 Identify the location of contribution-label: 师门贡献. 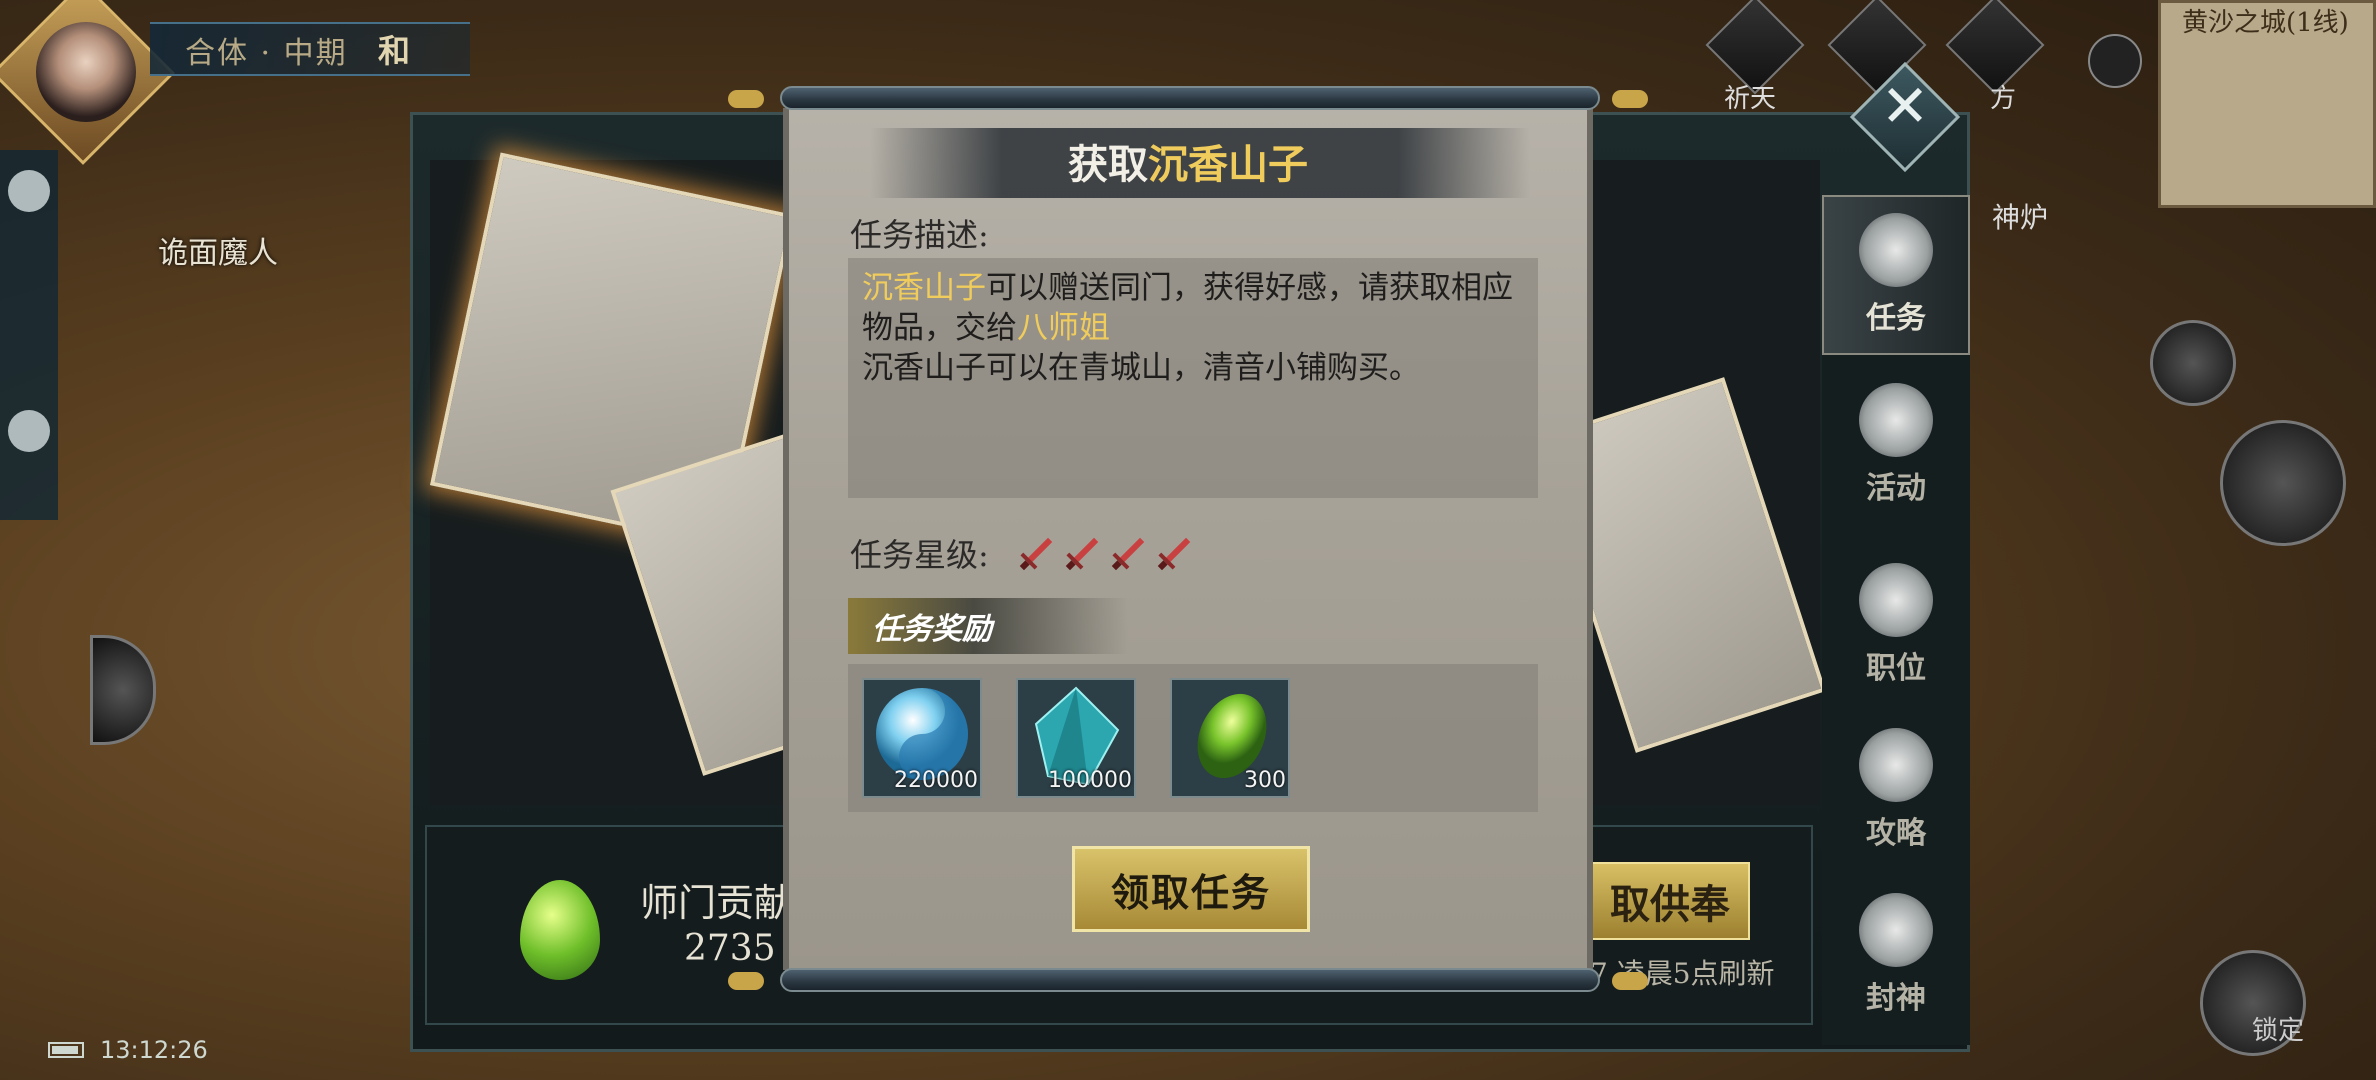
(716, 903).